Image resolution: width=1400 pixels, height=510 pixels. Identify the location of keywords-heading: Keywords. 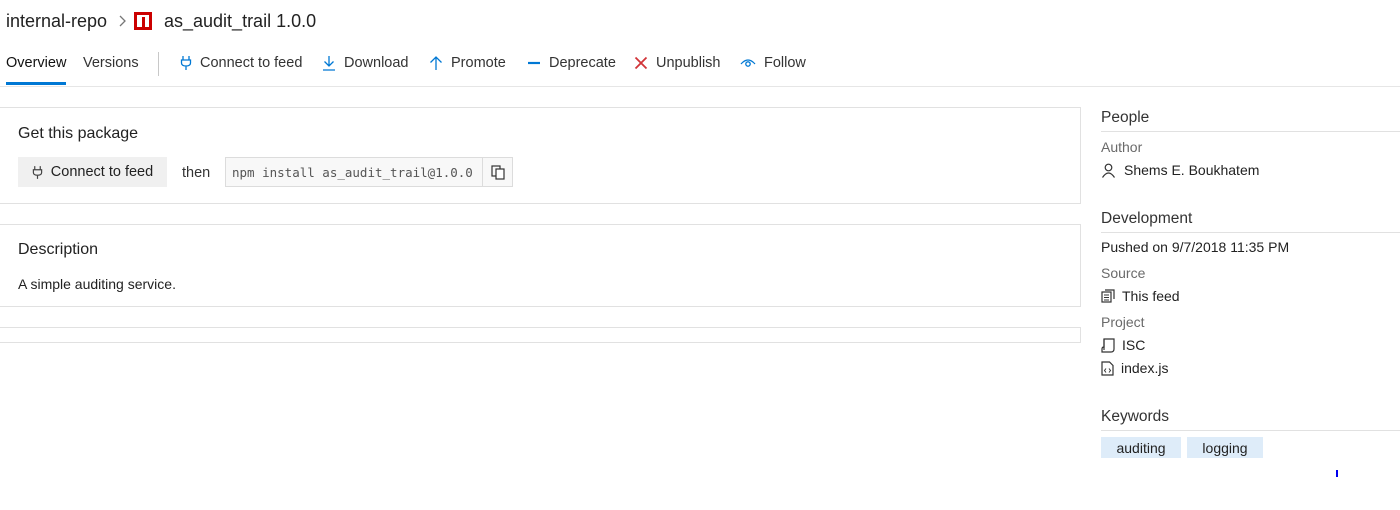
(1135, 416).